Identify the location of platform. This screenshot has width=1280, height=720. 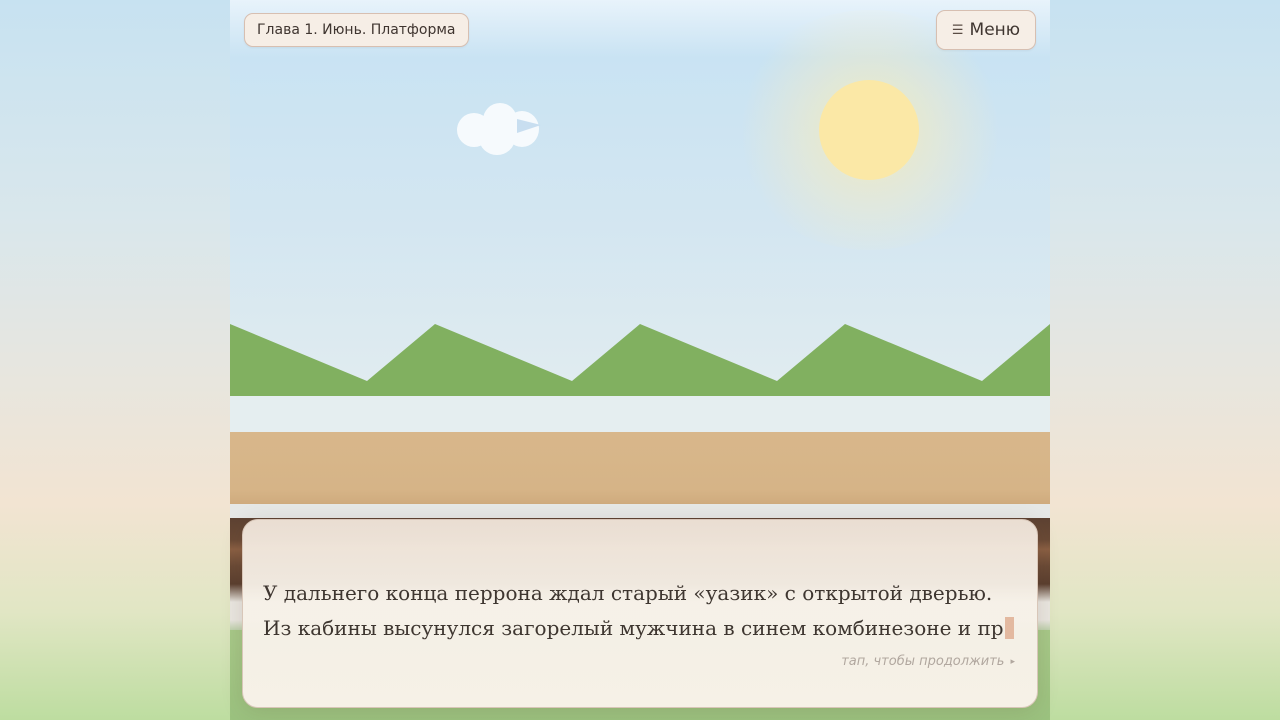
(640, 468).